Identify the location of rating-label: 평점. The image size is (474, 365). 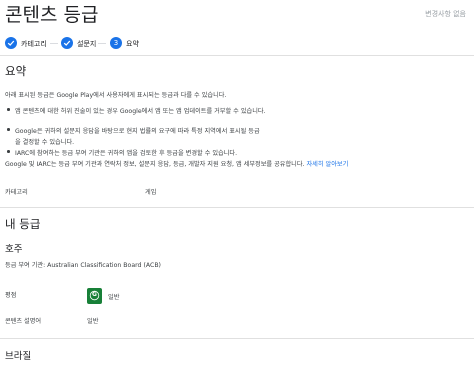
(11, 295).